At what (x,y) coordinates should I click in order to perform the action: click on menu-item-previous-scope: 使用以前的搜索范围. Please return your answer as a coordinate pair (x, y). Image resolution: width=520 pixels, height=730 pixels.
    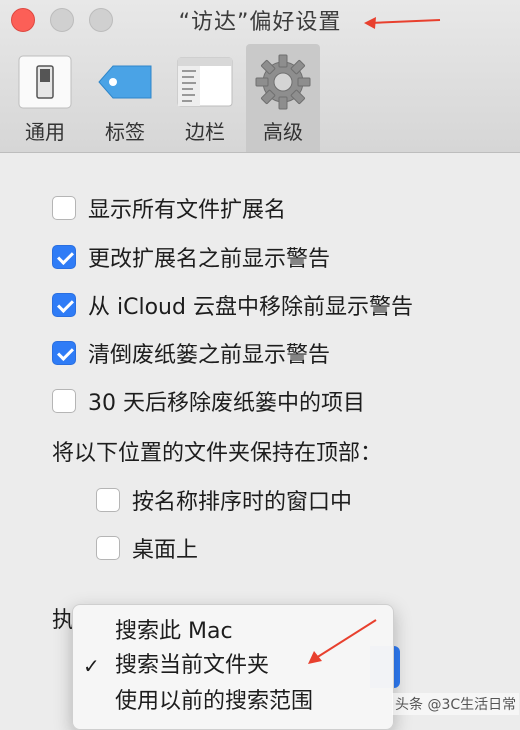
    Looking at the image, I should click on (233, 702).